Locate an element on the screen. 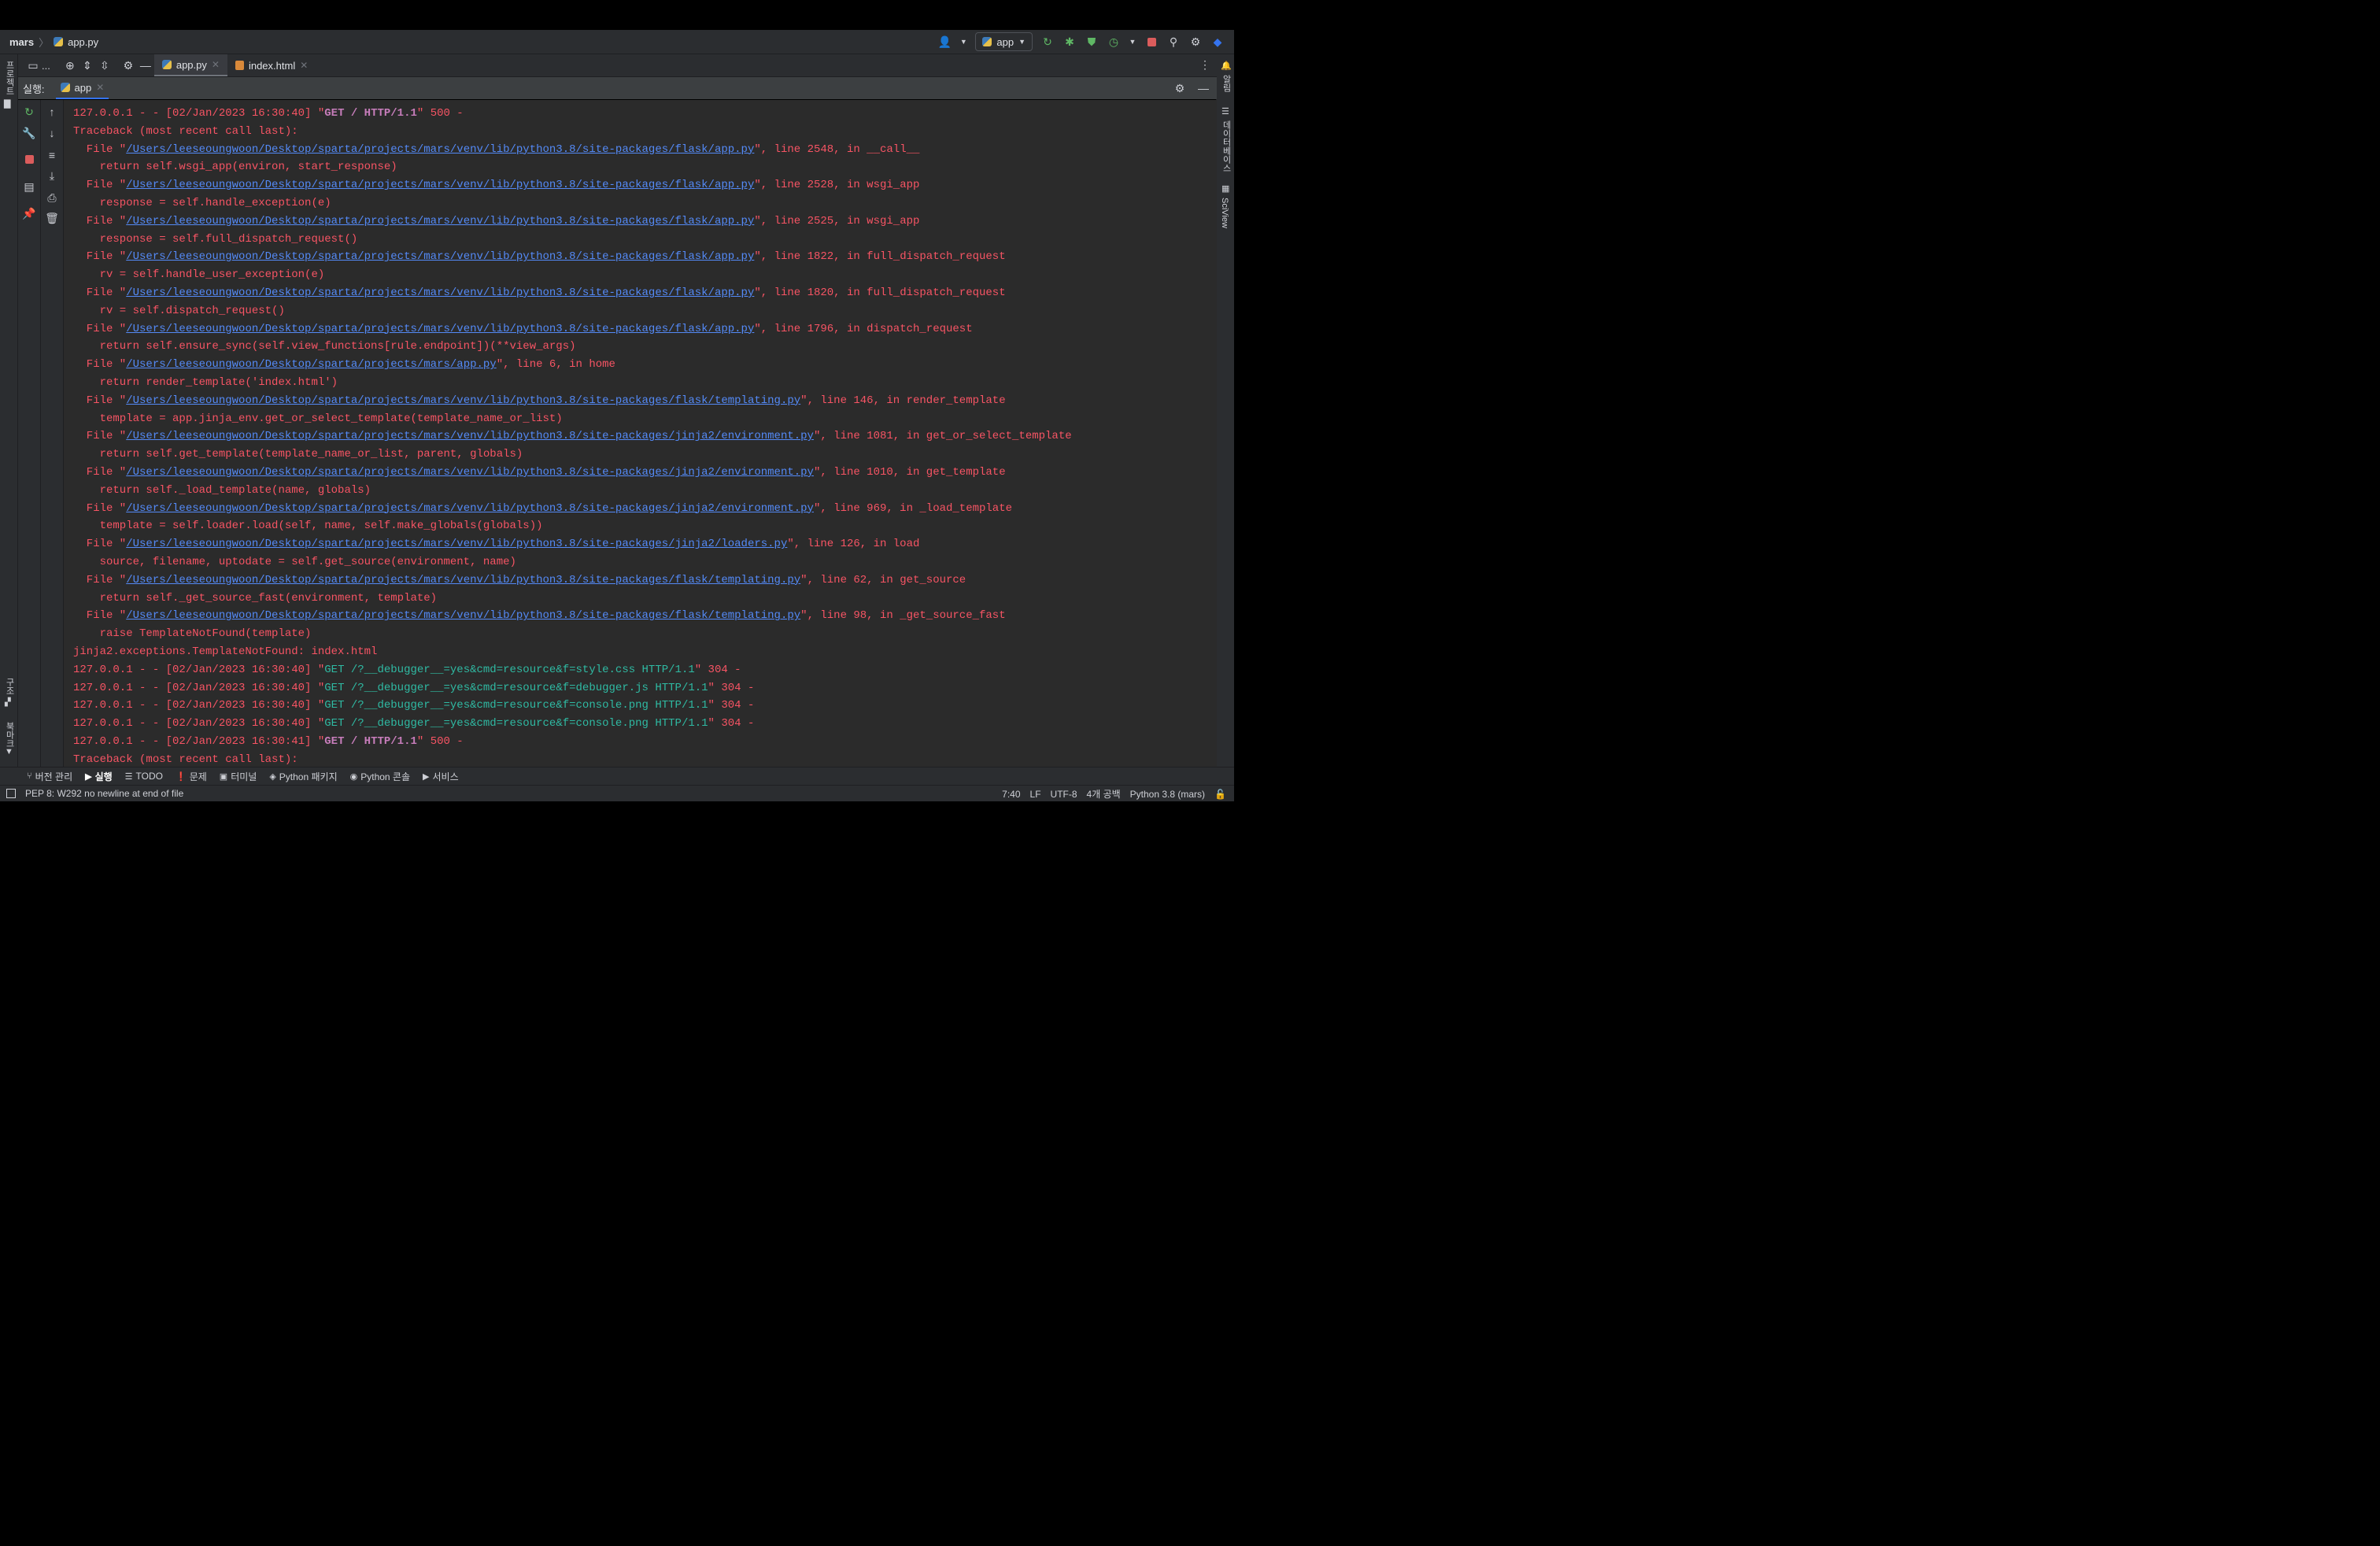 This screenshot has width=2380, height=1546. tool-button-0: ⑂ 버전 관리 is located at coordinates (49, 776).